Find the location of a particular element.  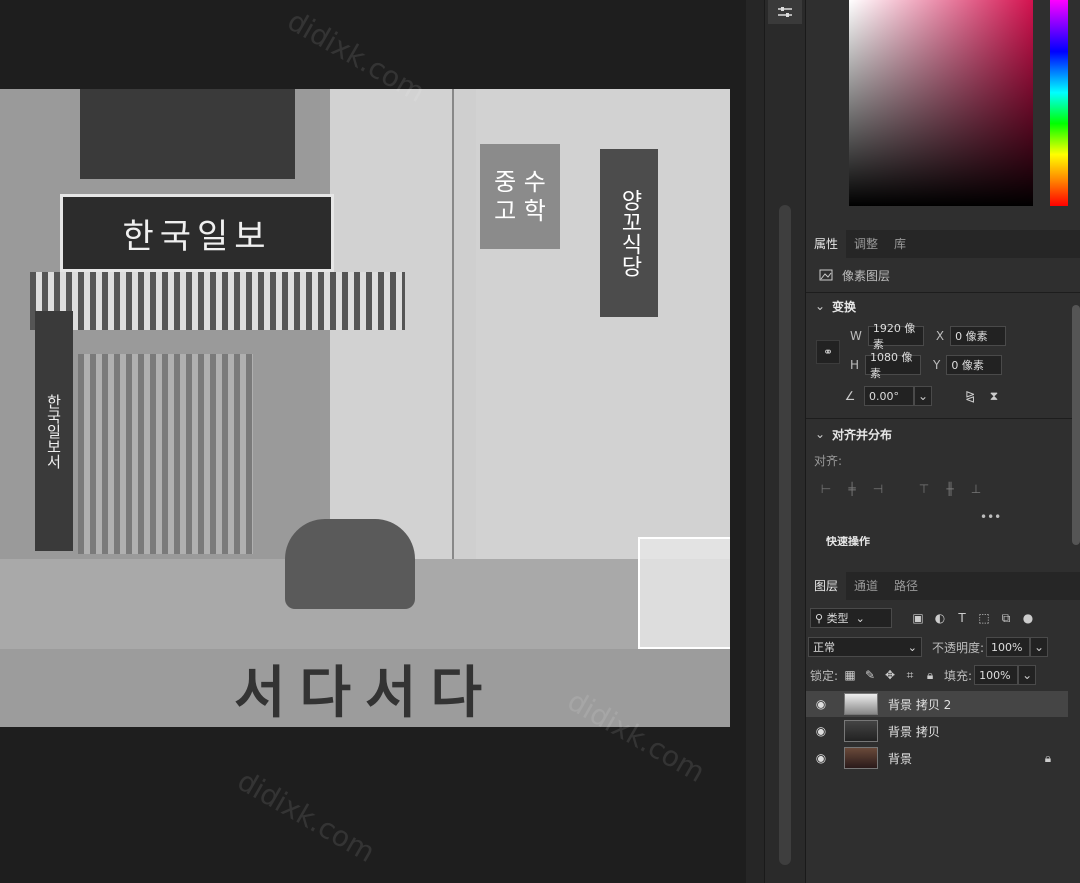

search-icon: ⚲ is located at coordinates (819, 618).